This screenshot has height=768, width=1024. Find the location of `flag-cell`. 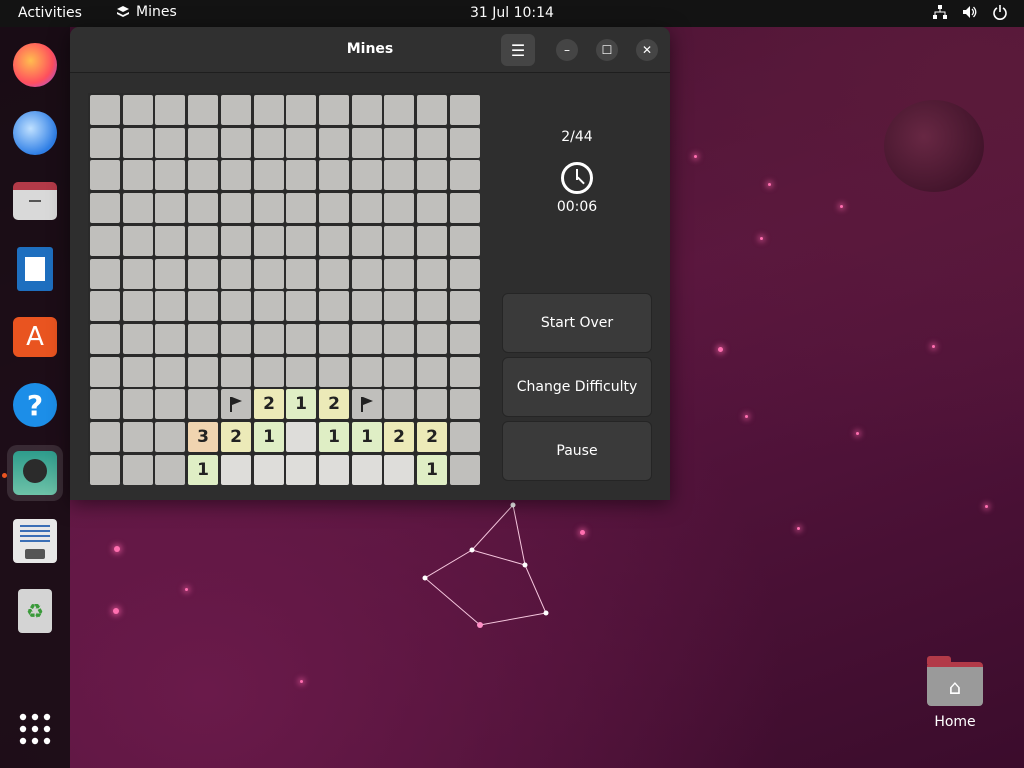

flag-cell is located at coordinates (367, 404).